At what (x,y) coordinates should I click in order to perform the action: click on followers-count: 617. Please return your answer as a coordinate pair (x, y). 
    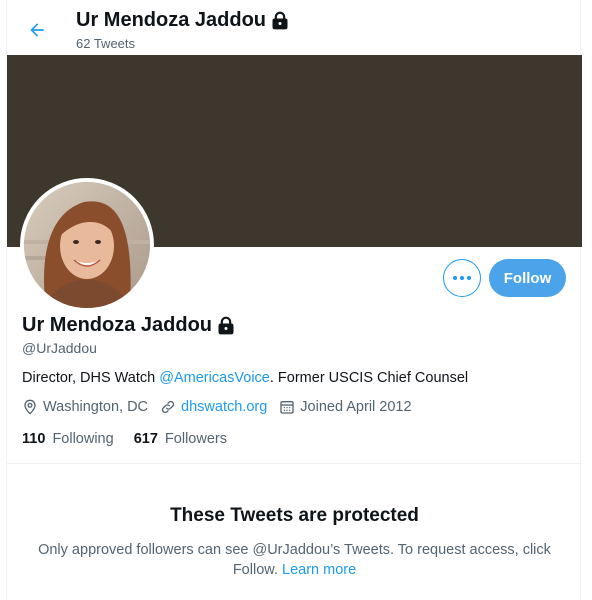
    Looking at the image, I should click on (145, 439).